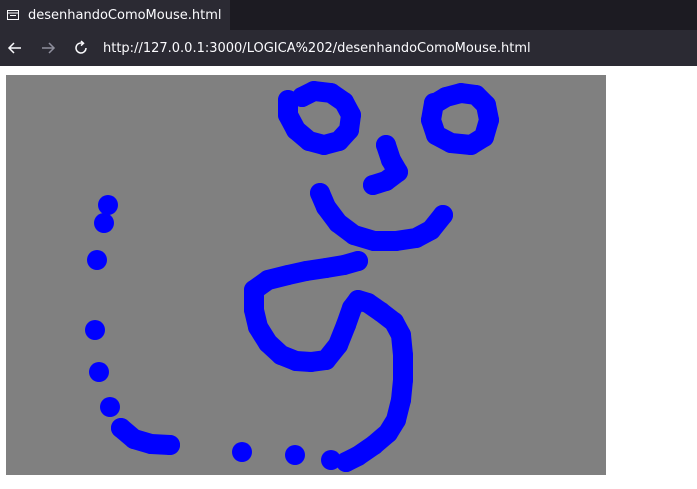 The height and width of the screenshot is (489, 697). Describe the element at coordinates (328, 361) in the screenshot. I see `stroke-swirl` at that location.